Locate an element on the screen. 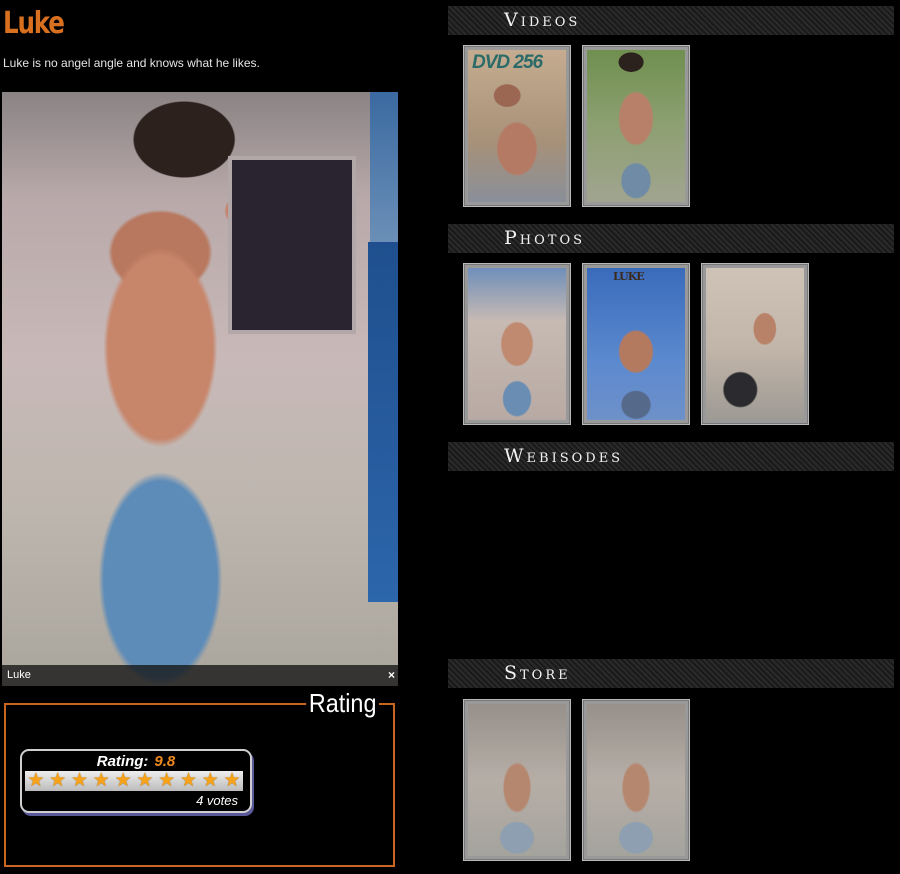  photo-window is located at coordinates (292, 245).